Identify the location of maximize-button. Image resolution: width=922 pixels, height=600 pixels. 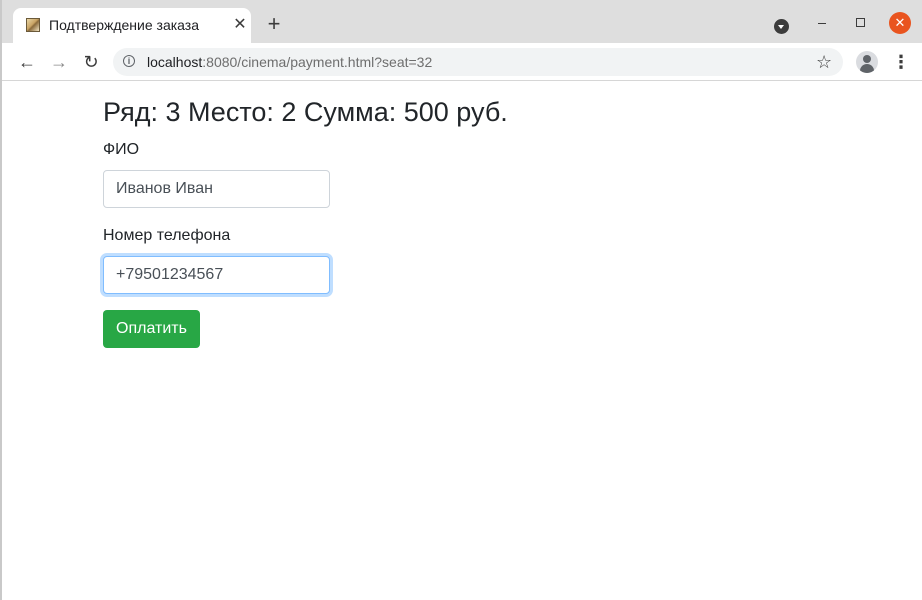
(860, 22).